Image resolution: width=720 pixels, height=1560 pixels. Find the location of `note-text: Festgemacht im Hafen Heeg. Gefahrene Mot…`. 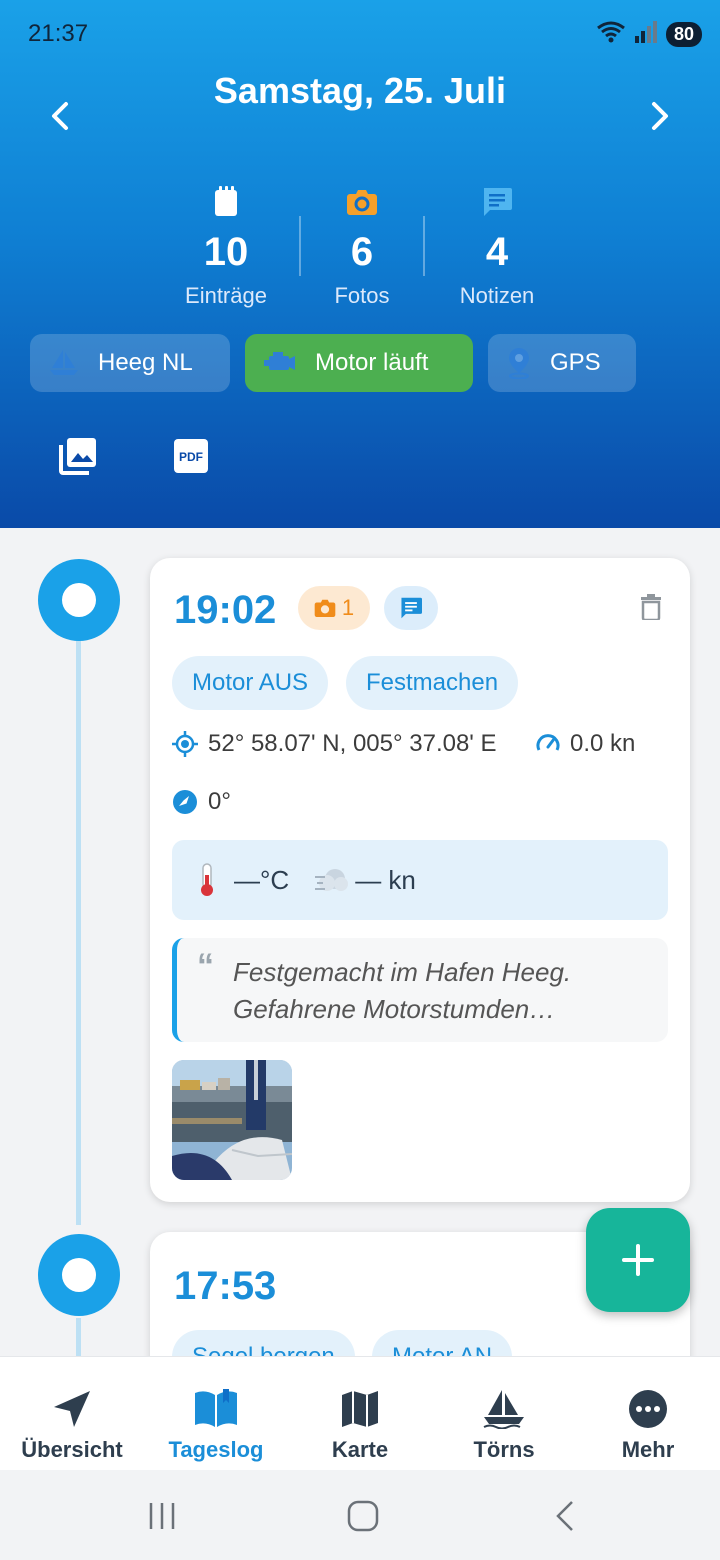

note-text: Festgemacht im Hafen Heeg. Gefahrene Mot… is located at coordinates (402, 990).